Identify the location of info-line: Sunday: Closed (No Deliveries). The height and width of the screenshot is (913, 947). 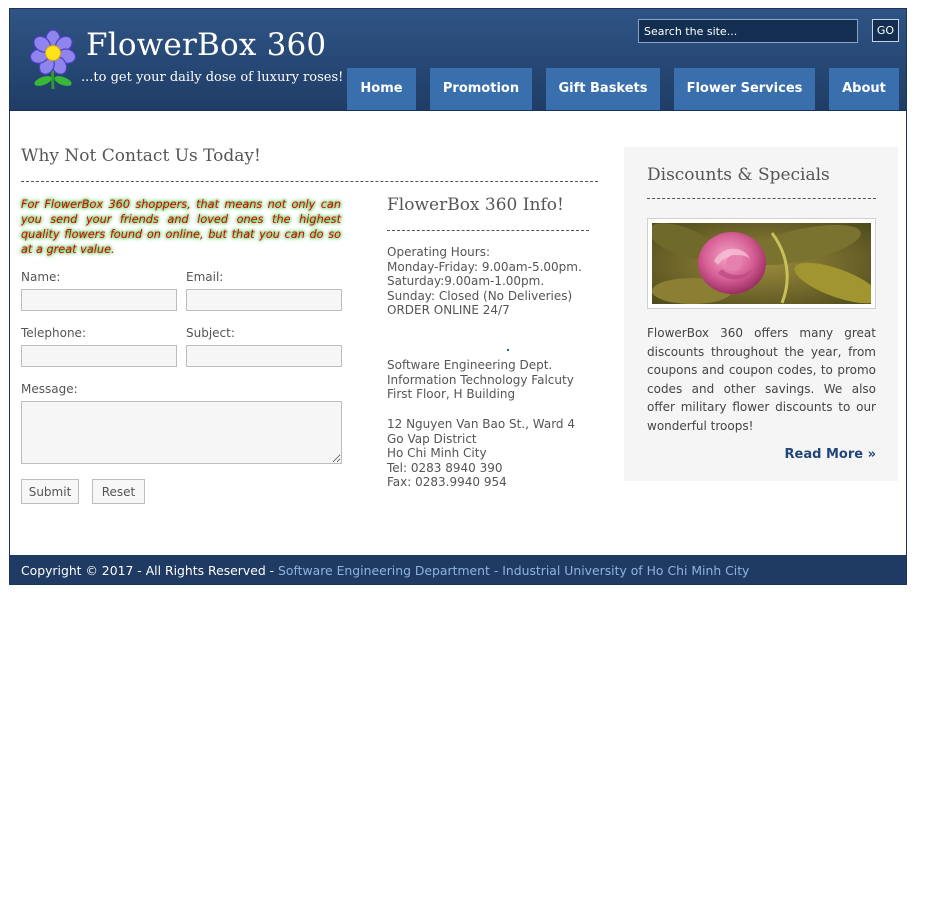
(480, 295).